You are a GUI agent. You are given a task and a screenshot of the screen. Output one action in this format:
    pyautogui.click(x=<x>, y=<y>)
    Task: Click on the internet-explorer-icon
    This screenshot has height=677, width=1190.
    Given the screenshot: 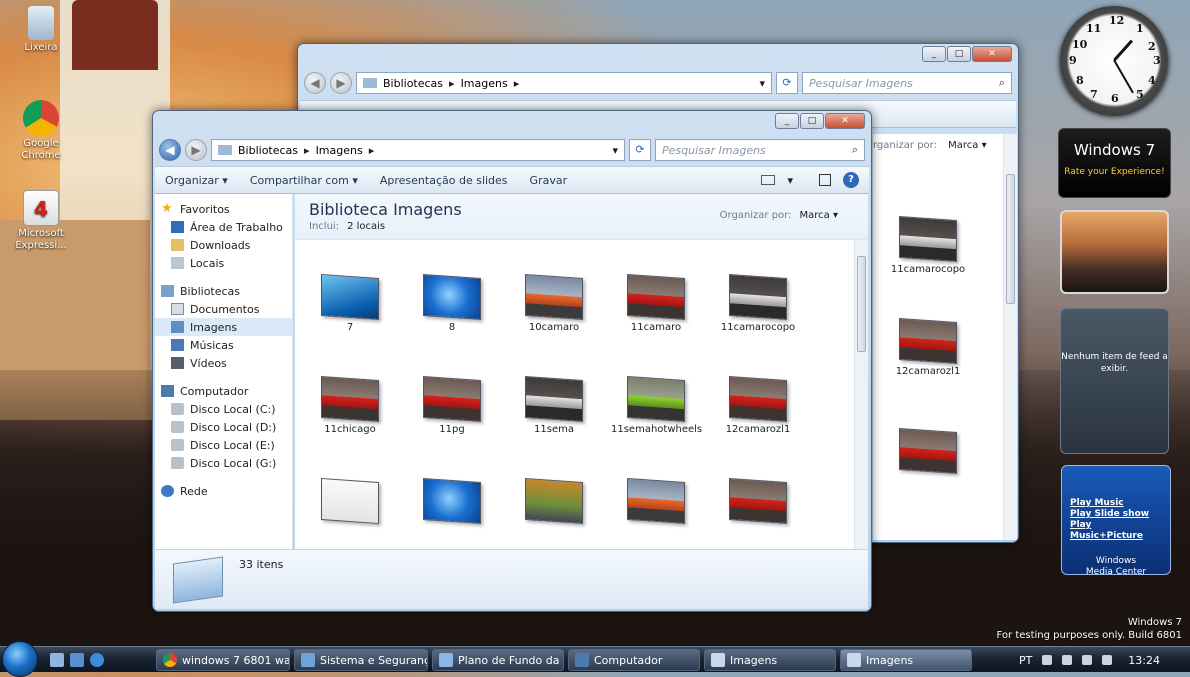 What is the action you would take?
    pyautogui.click(x=97, y=660)
    